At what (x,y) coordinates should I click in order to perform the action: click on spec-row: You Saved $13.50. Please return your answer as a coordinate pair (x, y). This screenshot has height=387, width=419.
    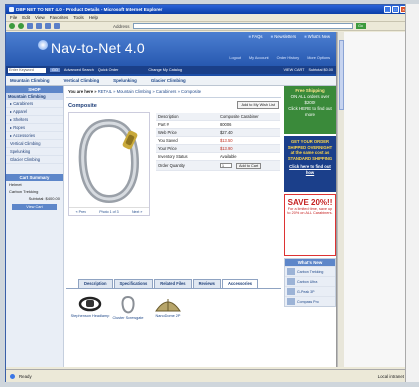
    Looking at the image, I should click on (218, 141).